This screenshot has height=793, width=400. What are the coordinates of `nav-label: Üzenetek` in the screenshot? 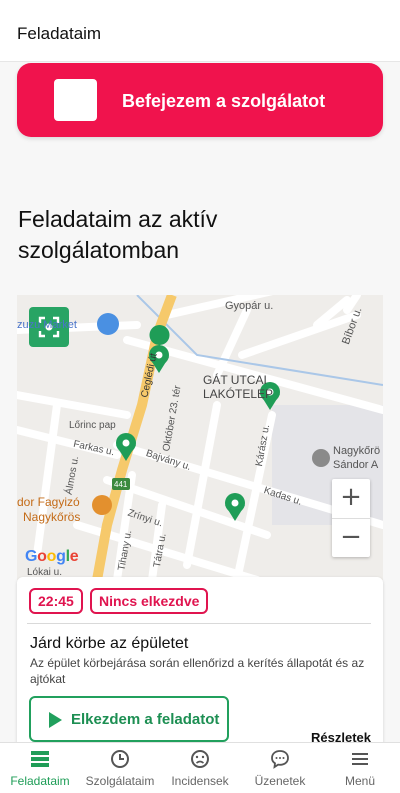 It's located at (280, 781).